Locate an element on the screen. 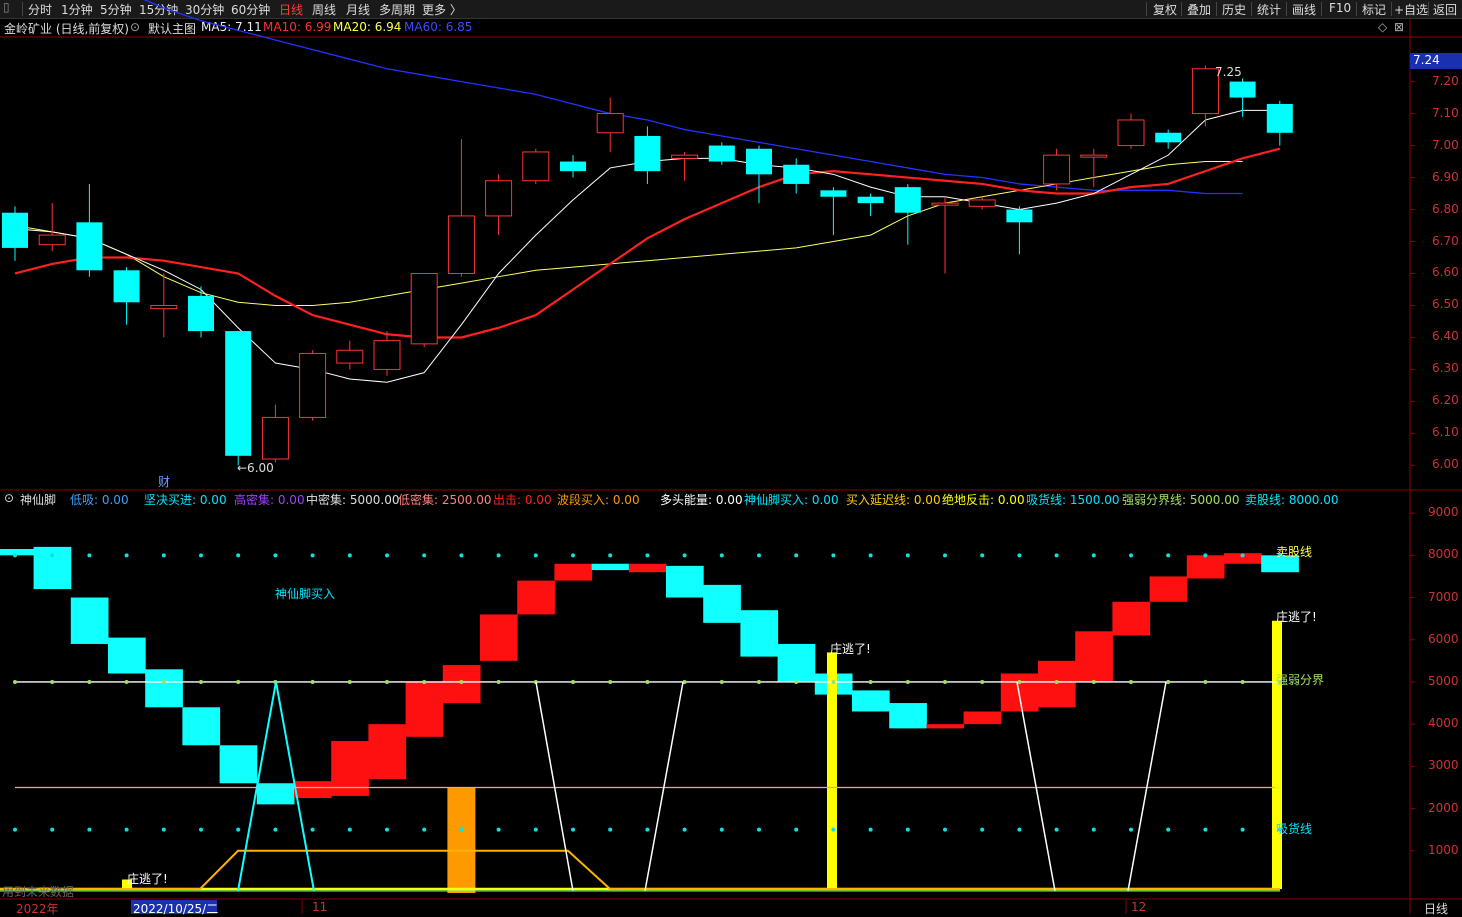 This screenshot has width=1462, height=917. price-tick-label: 6.20 is located at coordinates (1445, 400).